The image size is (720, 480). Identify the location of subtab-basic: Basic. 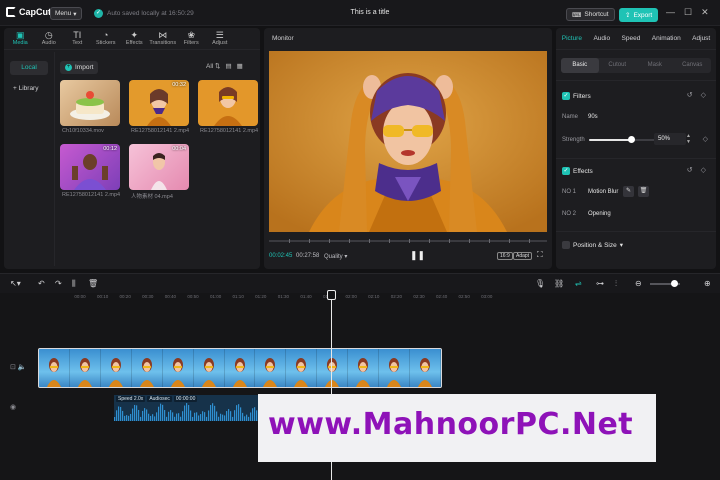
(580, 65).